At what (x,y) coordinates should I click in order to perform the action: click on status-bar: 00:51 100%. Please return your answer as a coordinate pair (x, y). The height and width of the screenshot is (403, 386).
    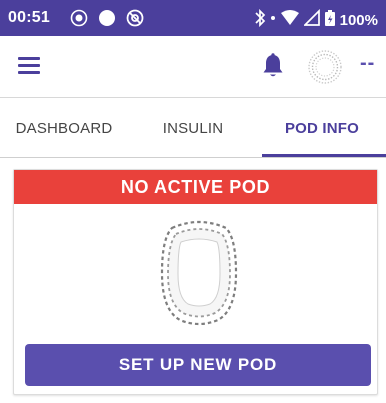
    Looking at the image, I should click on (193, 18).